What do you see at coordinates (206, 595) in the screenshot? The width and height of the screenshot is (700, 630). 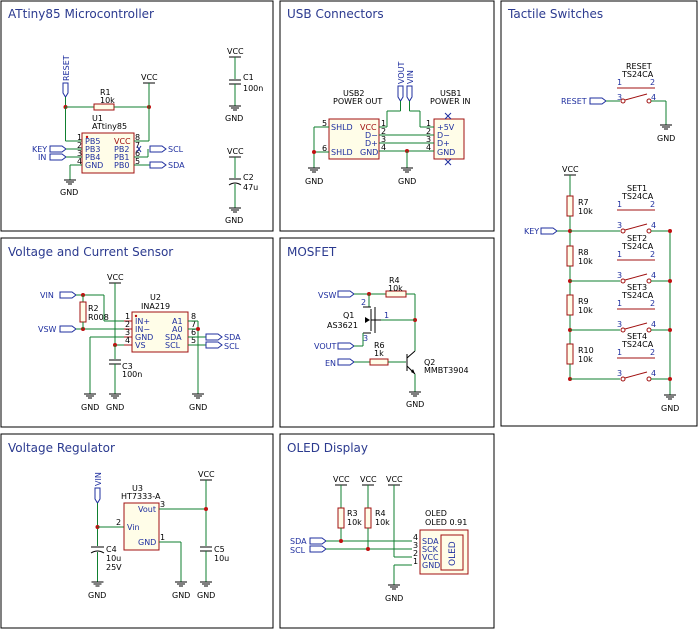 I see `c5-gnd-label: GND` at bounding box center [206, 595].